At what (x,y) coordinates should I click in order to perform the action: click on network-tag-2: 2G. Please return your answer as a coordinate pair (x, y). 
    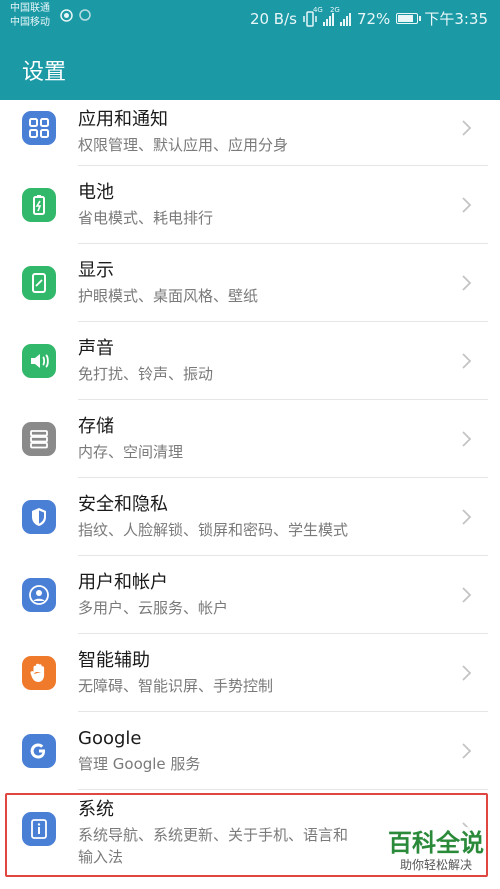
    Looking at the image, I should click on (334, 9).